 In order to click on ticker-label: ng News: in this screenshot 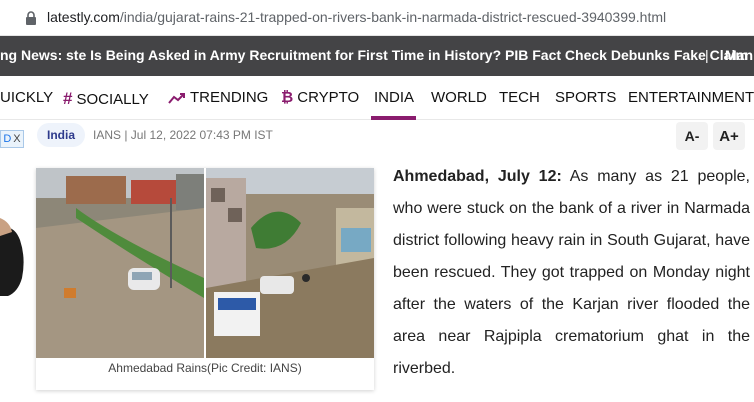, I will do `click(31, 55)`.